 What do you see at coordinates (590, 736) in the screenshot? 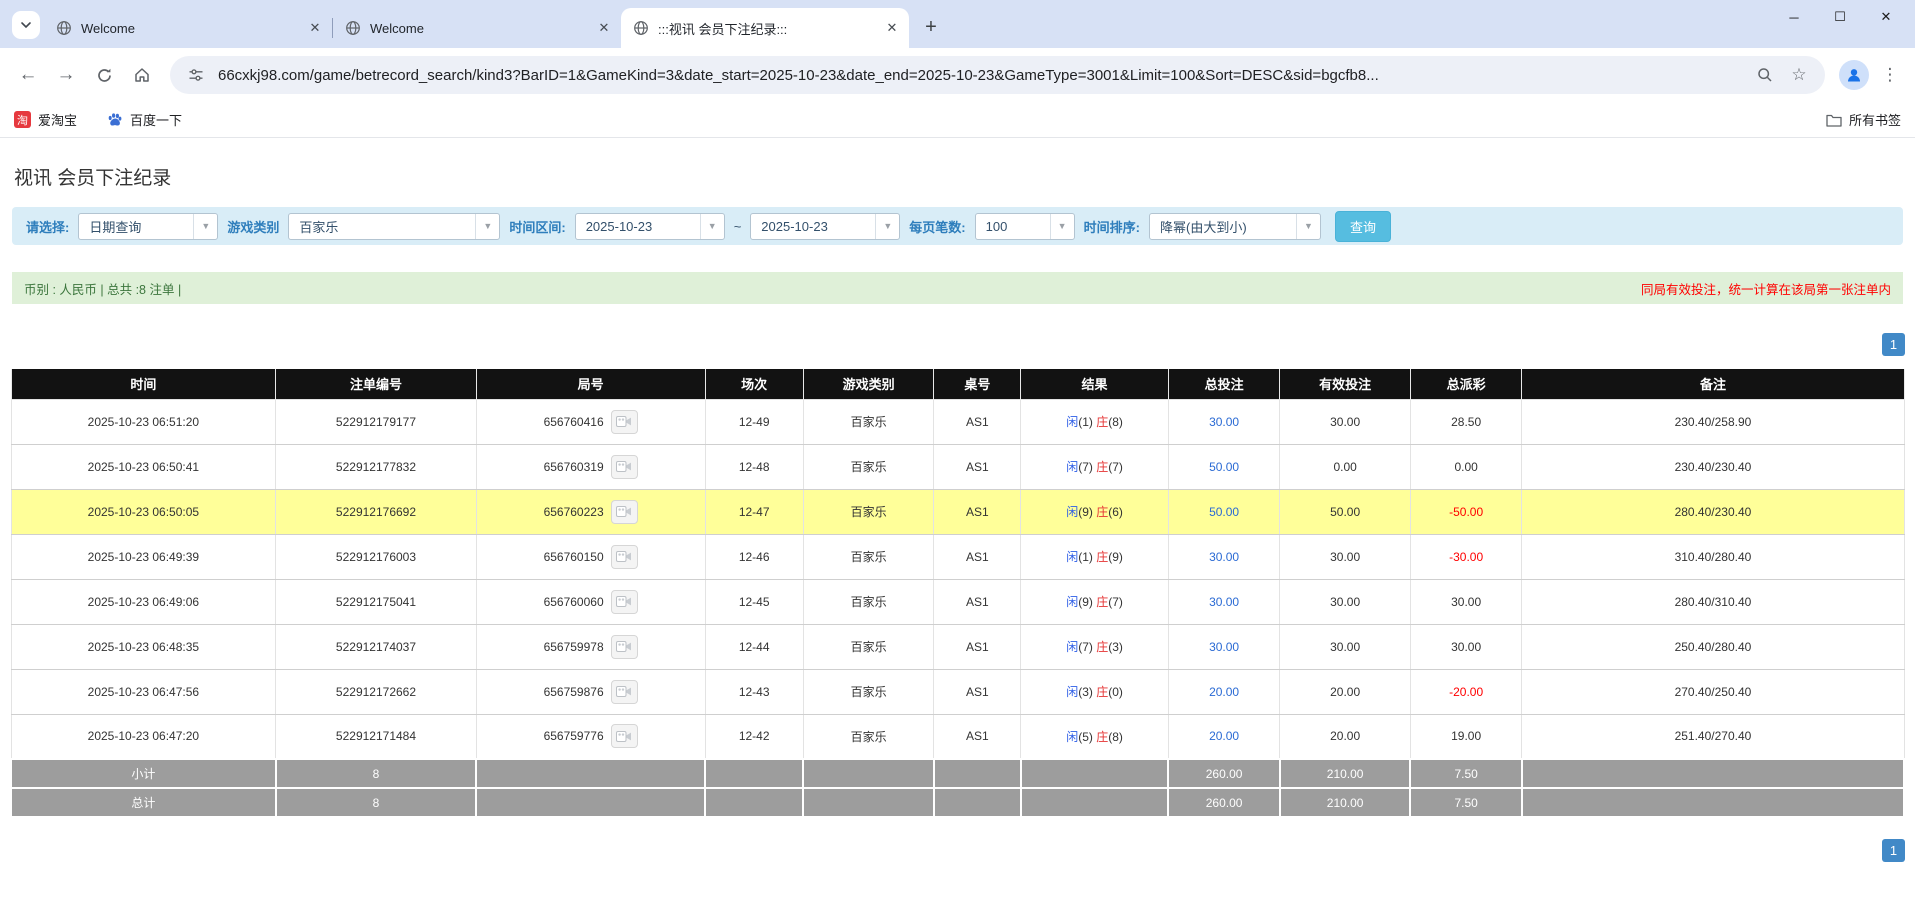
I see `cell-round: 656759776` at bounding box center [590, 736].